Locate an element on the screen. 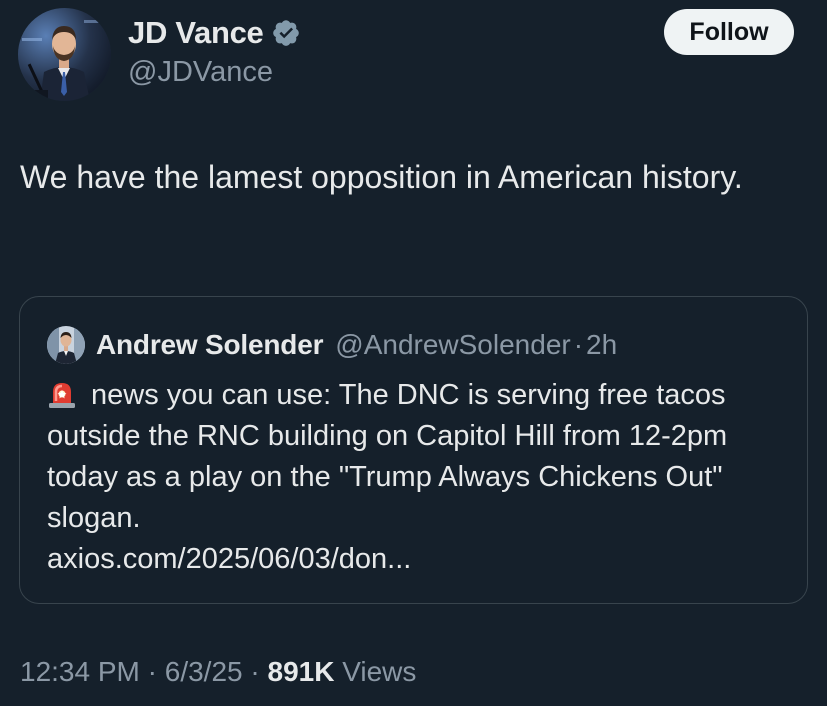 The width and height of the screenshot is (827, 706). author-avatar-image is located at coordinates (64, 54).